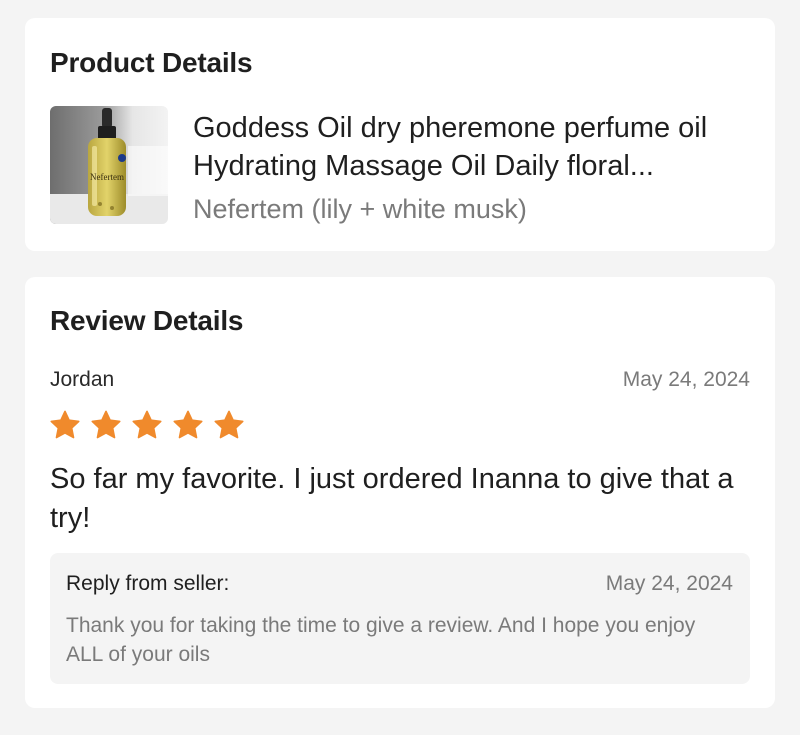 The image size is (800, 735). What do you see at coordinates (686, 379) in the screenshot?
I see `review-date: May 24, 2024` at bounding box center [686, 379].